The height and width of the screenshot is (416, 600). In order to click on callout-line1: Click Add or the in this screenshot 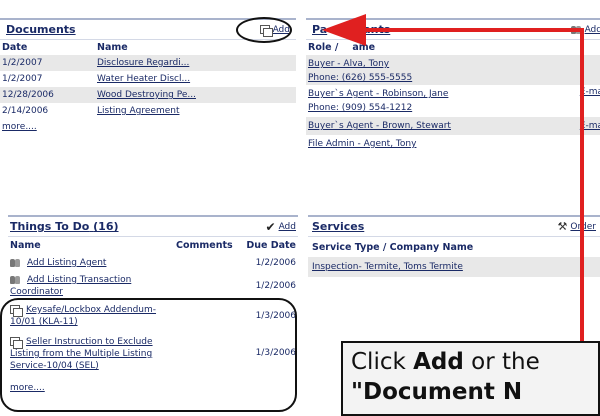, I will do `click(470, 362)`.